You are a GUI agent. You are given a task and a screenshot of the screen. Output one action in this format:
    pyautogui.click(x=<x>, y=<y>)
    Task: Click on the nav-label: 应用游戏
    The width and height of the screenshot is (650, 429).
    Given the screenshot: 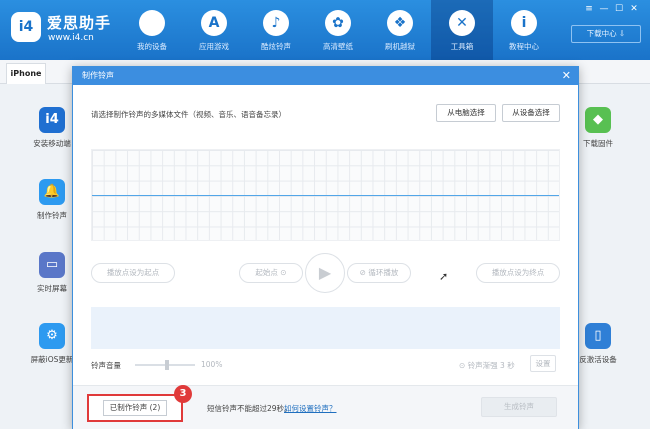 What is the action you would take?
    pyautogui.click(x=214, y=46)
    